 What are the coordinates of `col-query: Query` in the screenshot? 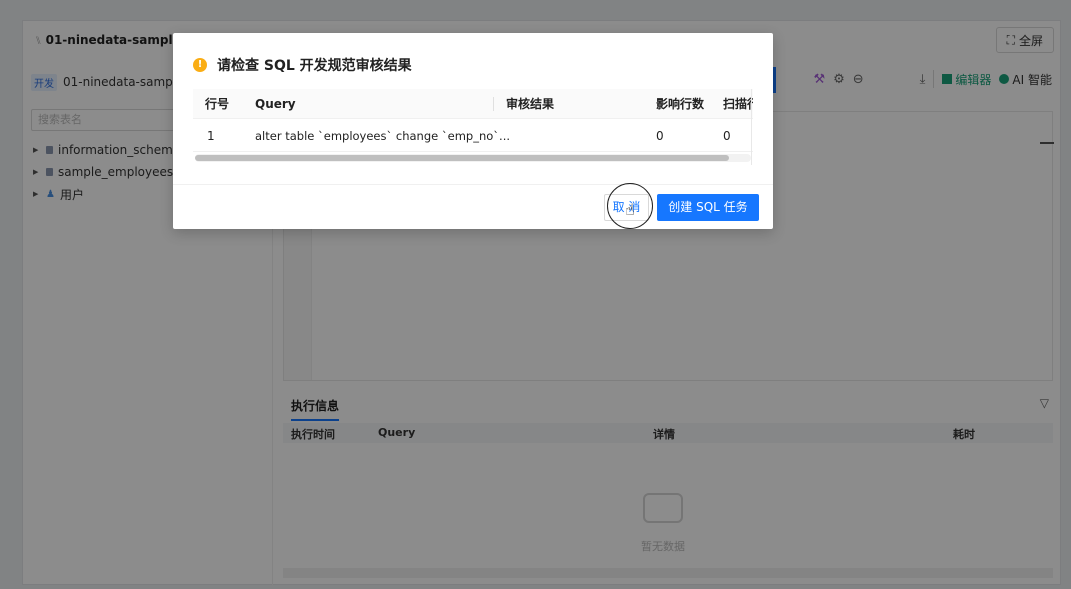 It's located at (275, 104).